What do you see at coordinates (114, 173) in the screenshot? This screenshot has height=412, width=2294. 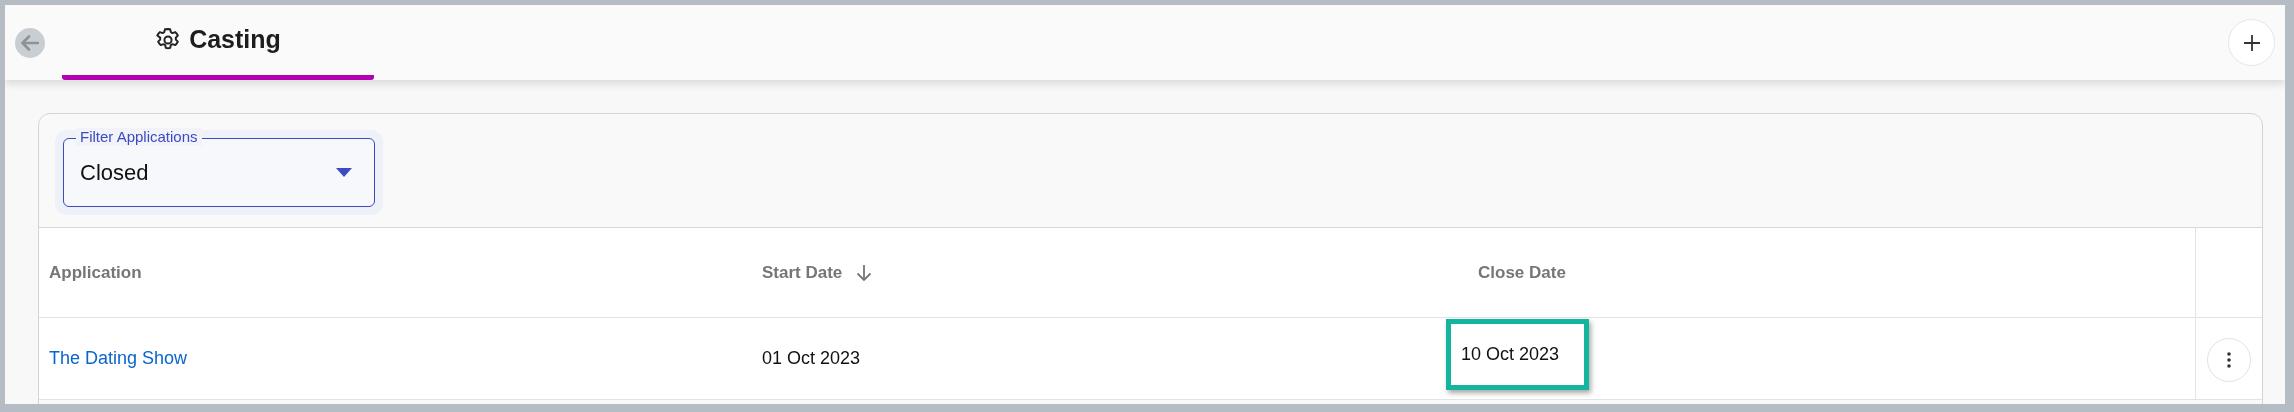 I see `filter-value: Closed` at bounding box center [114, 173].